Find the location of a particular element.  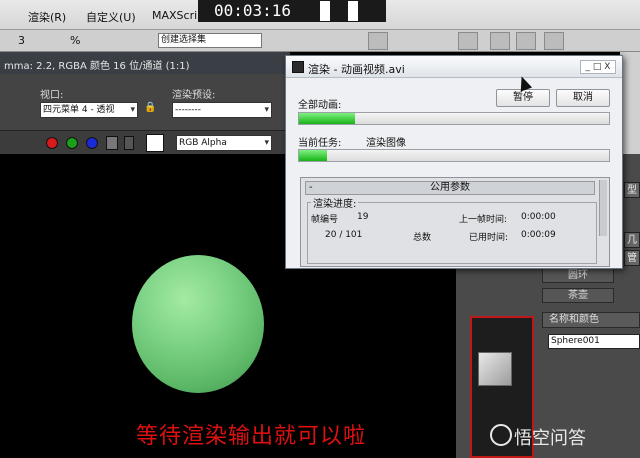

video-timer: 00:03:16 is located at coordinates (292, 11).